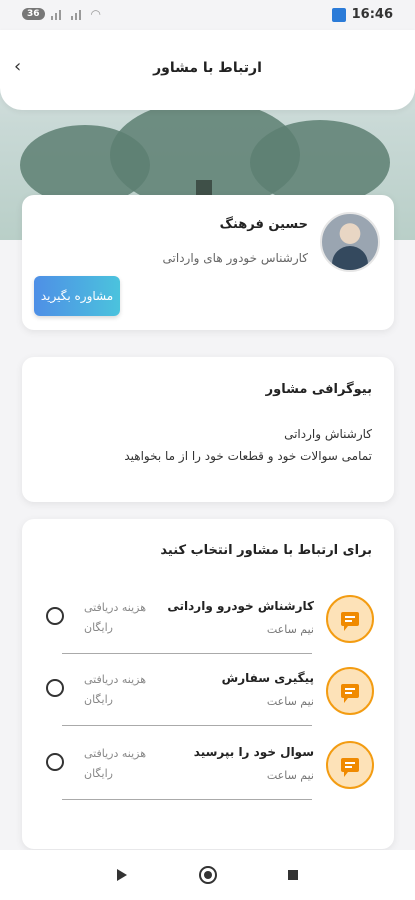  I want to click on status-bar: 36 ◠ 16:46, so click(207, 15).